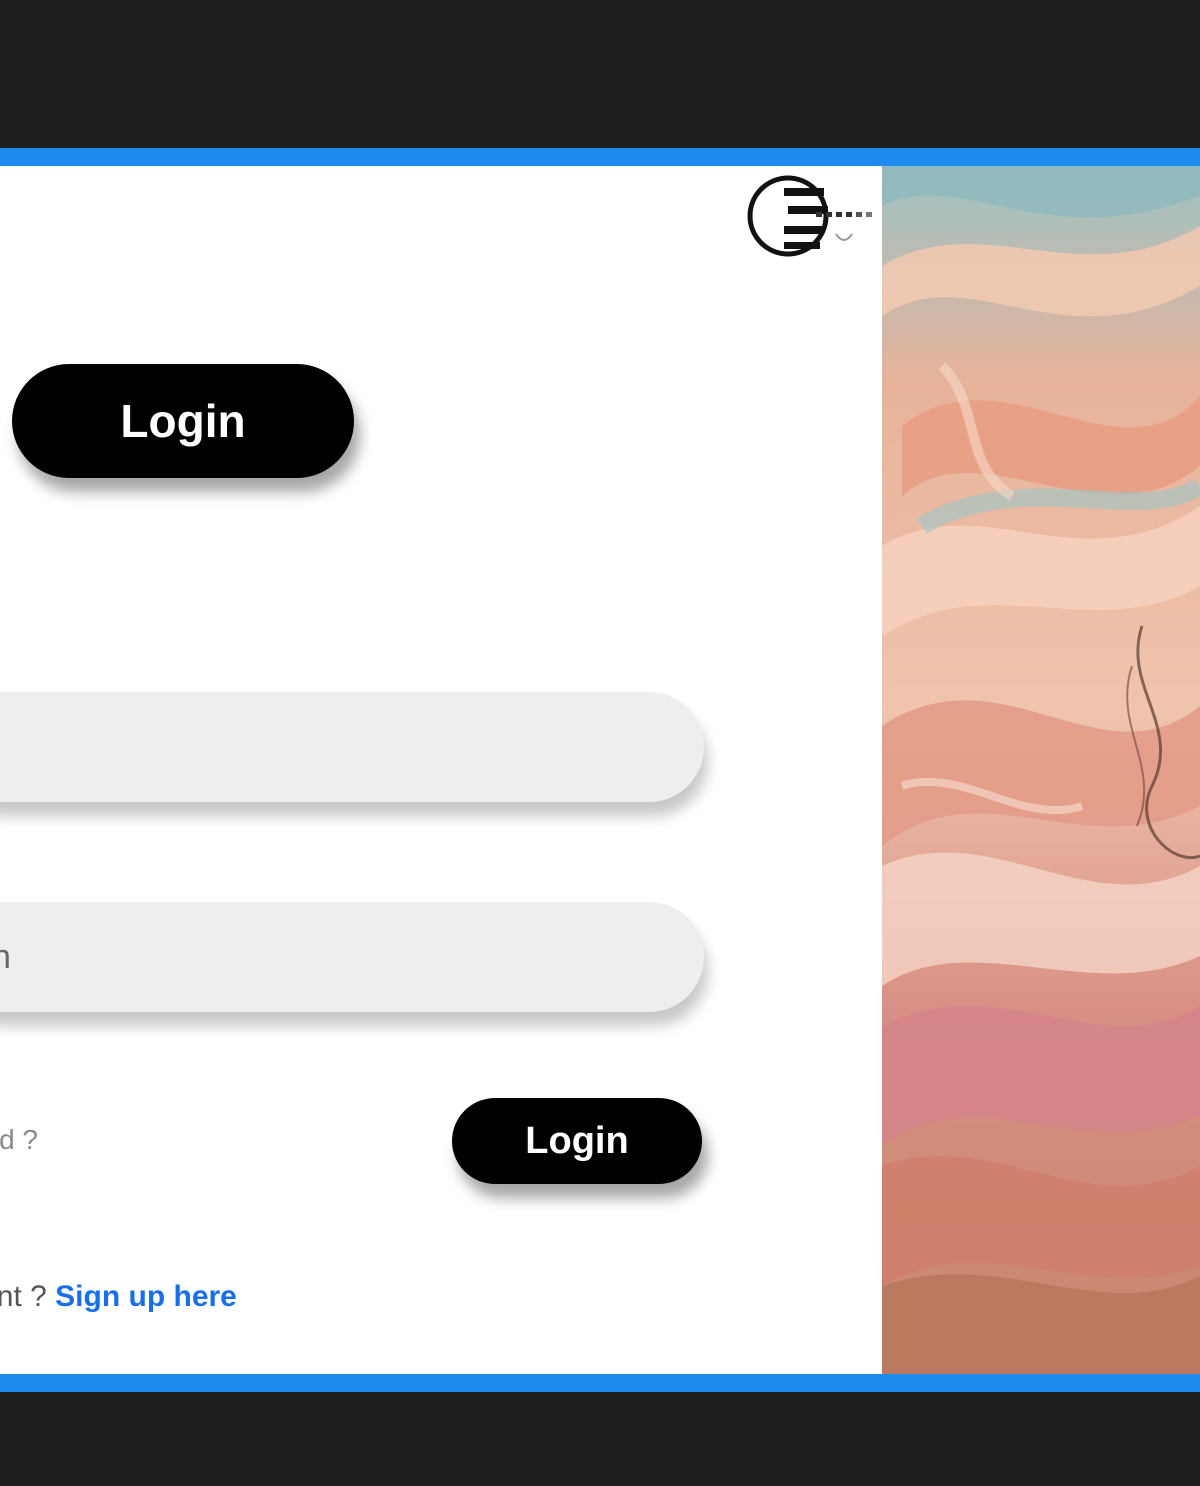  What do you see at coordinates (352, 747) in the screenshot?
I see `username-field` at bounding box center [352, 747].